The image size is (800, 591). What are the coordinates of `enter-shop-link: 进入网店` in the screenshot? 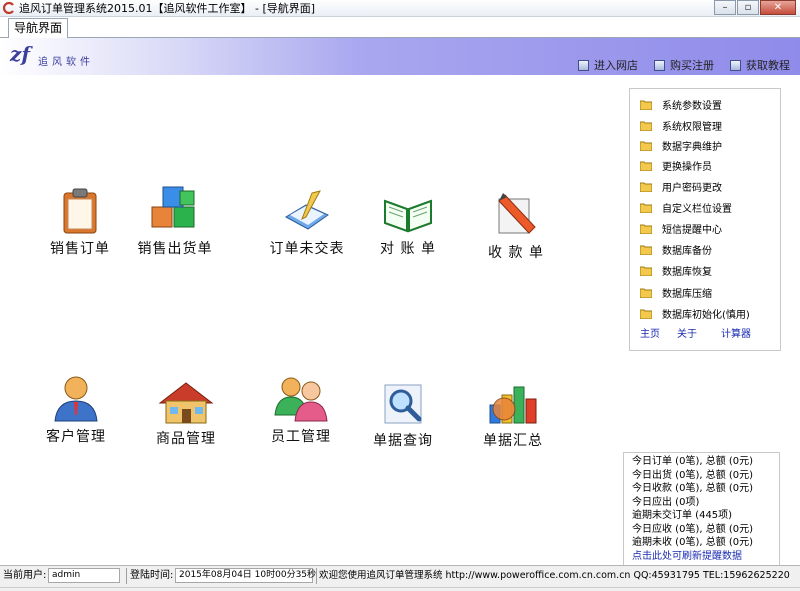 It's located at (608, 65).